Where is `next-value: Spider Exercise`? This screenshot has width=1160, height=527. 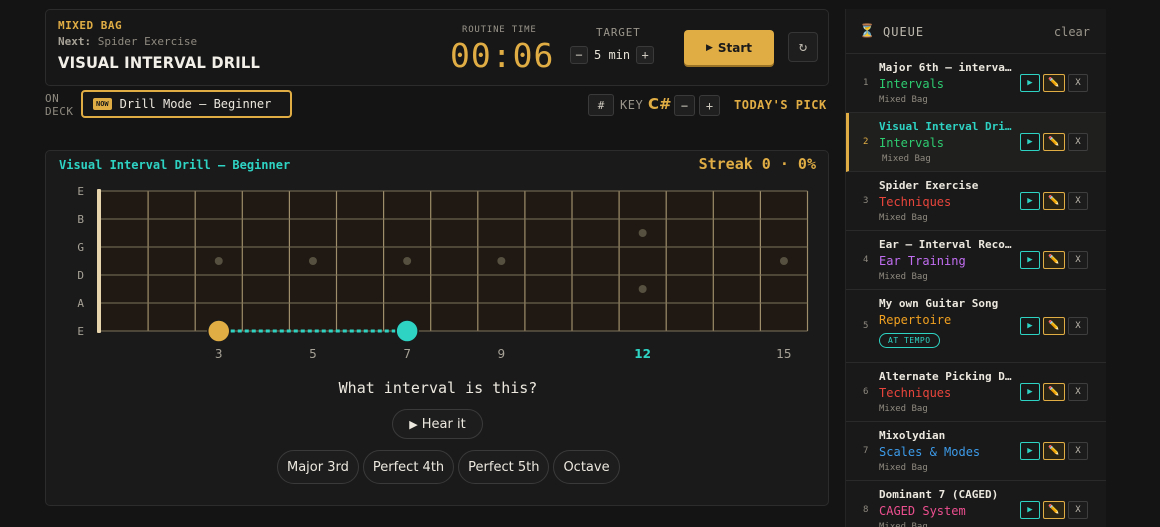
next-value: Spider Exercise is located at coordinates (147, 41).